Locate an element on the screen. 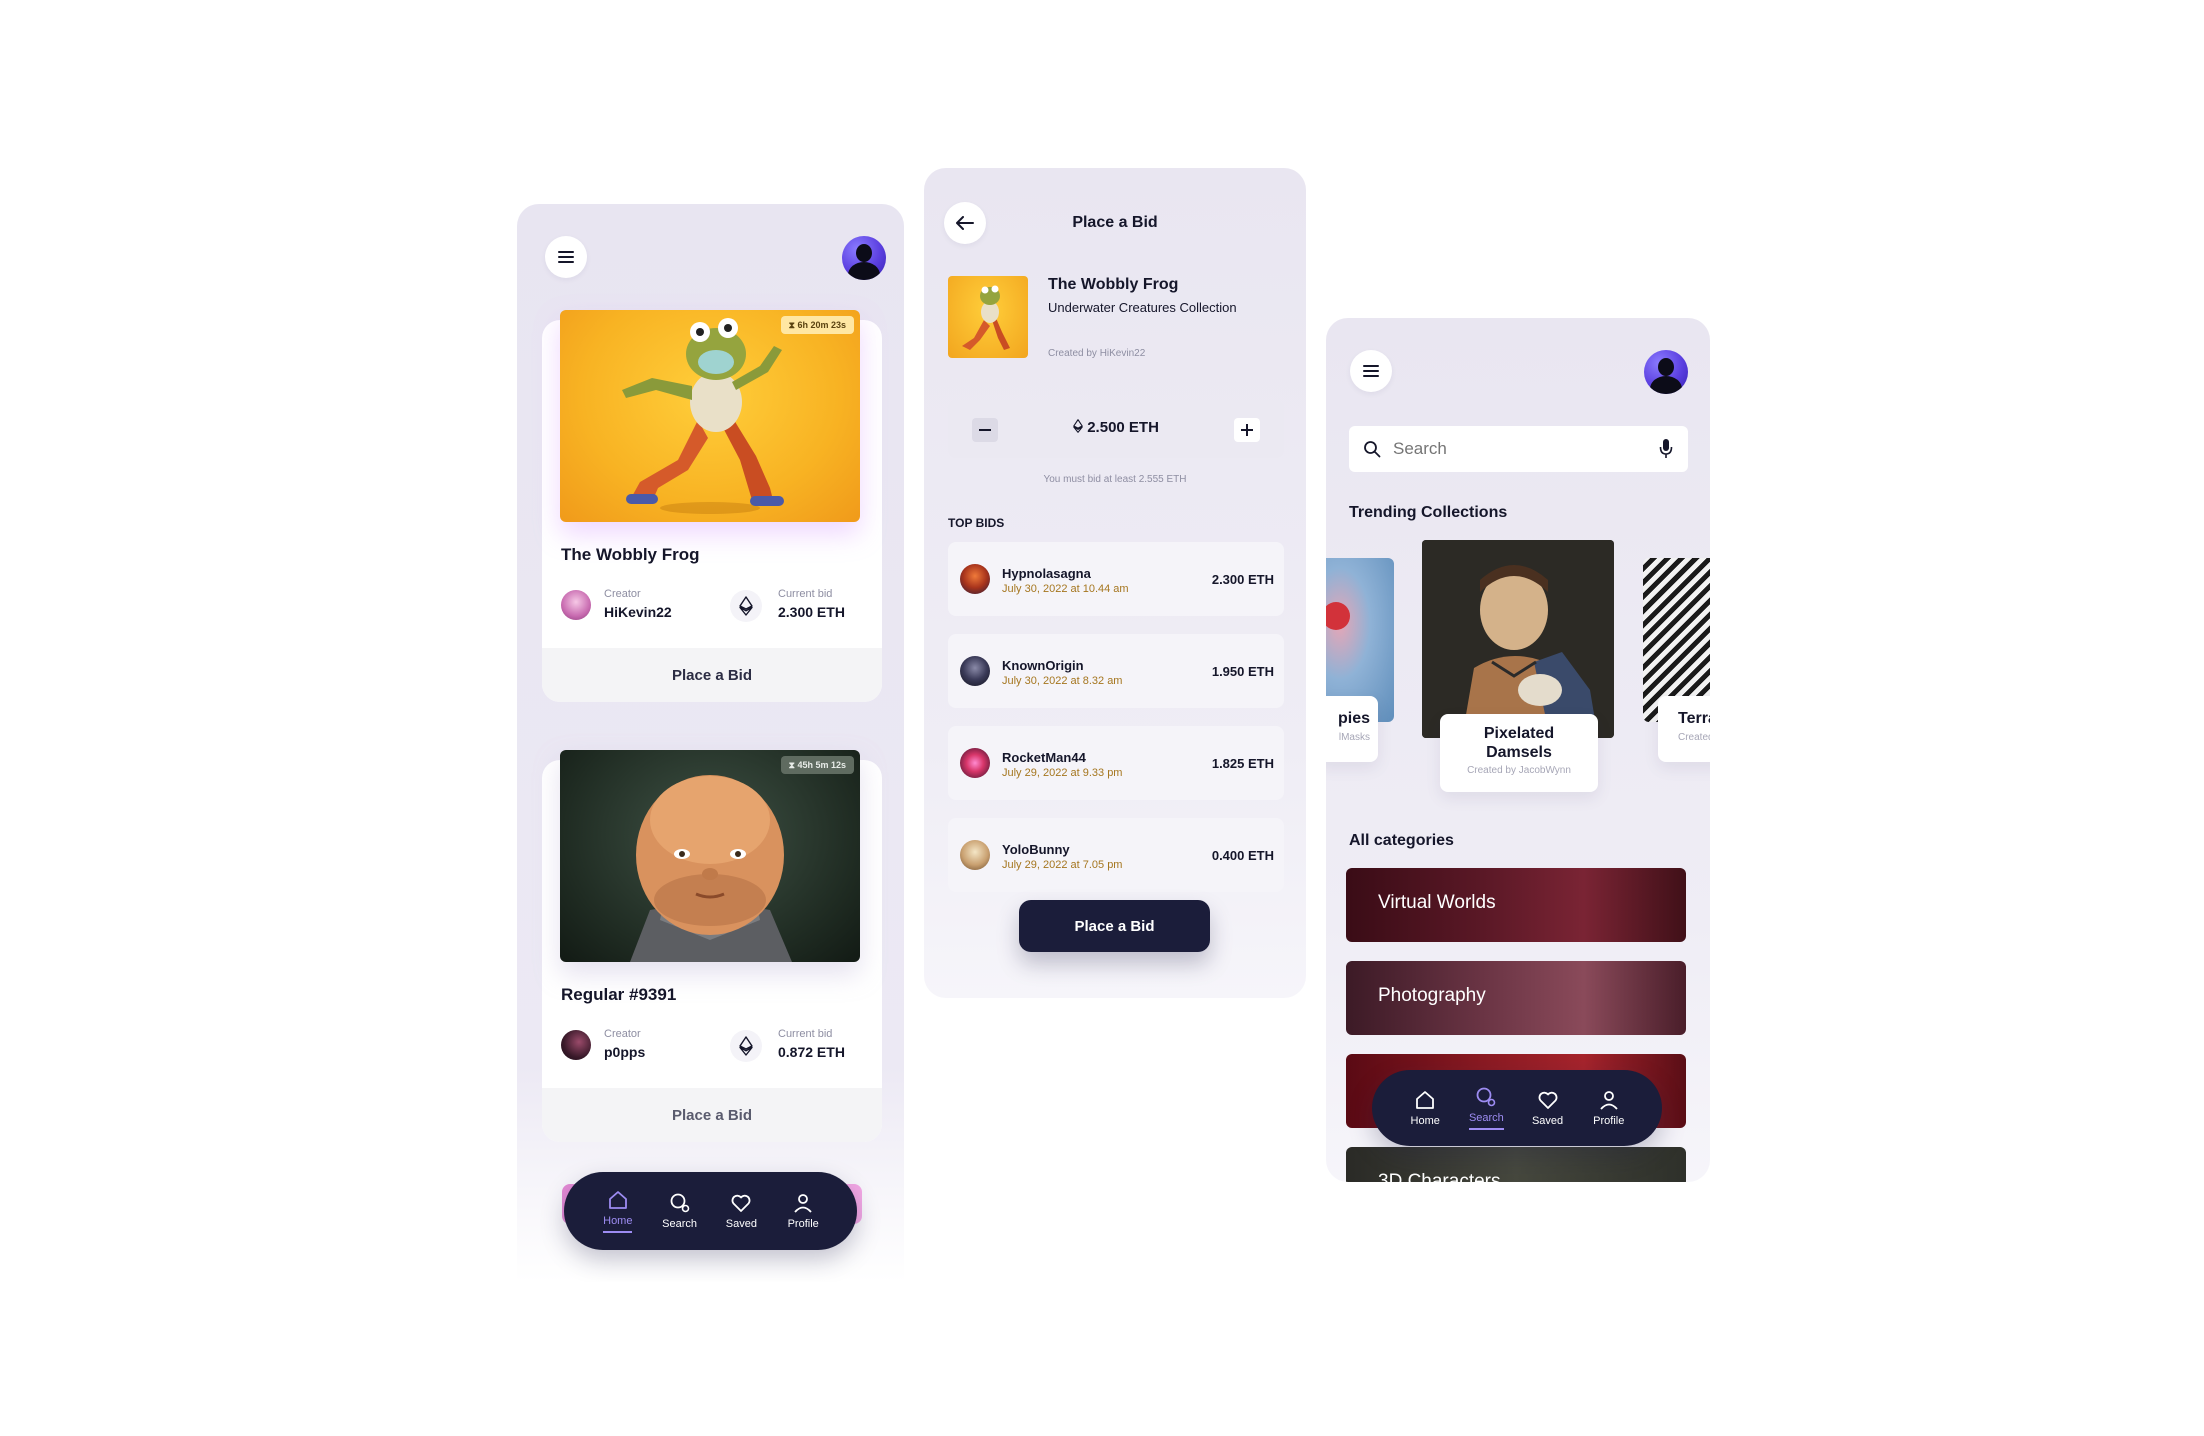 This screenshot has height=1436, width=2204. category-label: Photography is located at coordinates (1432, 995).